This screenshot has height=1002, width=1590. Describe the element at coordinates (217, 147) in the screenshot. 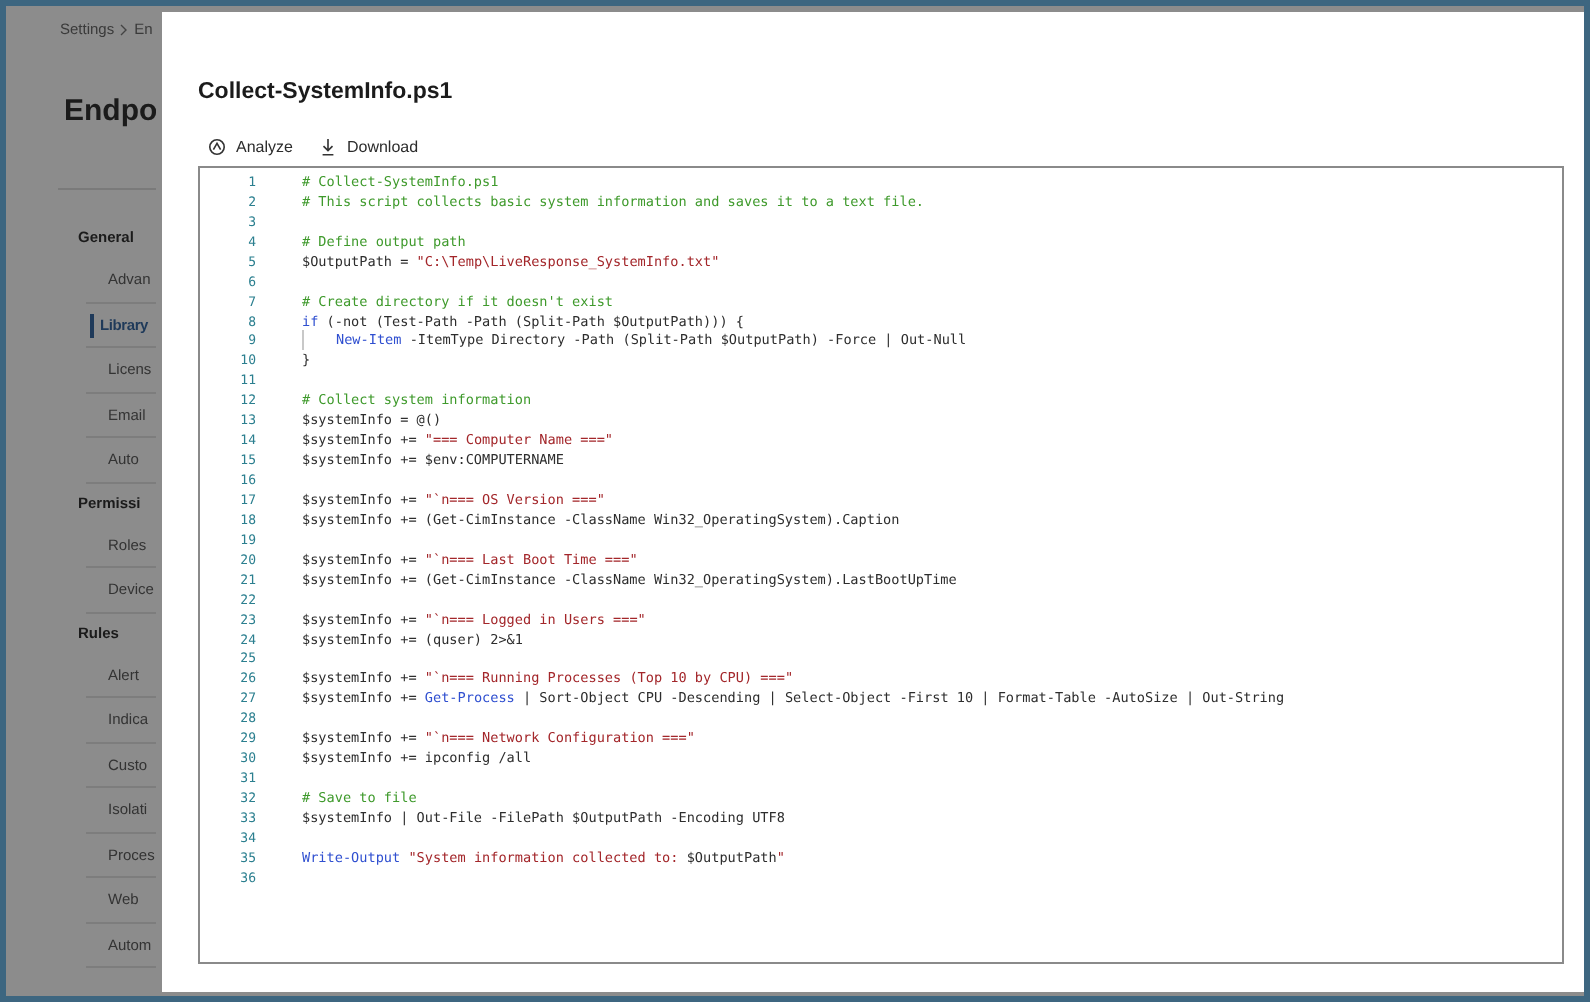

I see `analyze-icon` at that location.